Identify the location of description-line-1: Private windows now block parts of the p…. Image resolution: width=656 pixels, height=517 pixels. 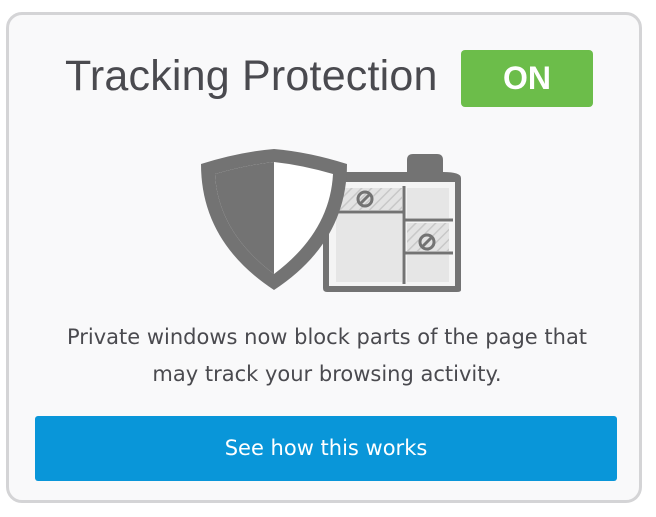
(327, 337).